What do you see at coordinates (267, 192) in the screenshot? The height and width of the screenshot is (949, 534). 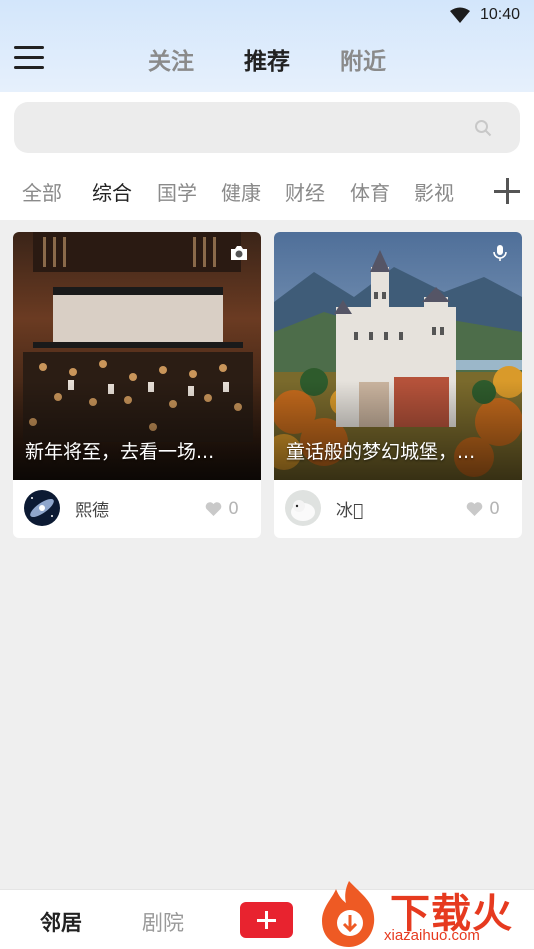 I see `category-tabs: 全部 综合 国学 健康 财经 体育 影视` at bounding box center [267, 192].